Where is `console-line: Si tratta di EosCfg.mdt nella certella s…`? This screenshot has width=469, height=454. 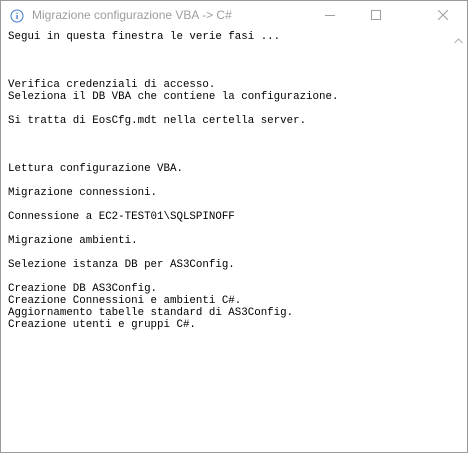
console-line: Si tratta di EosCfg.mdt nella certella s… is located at coordinates (157, 121).